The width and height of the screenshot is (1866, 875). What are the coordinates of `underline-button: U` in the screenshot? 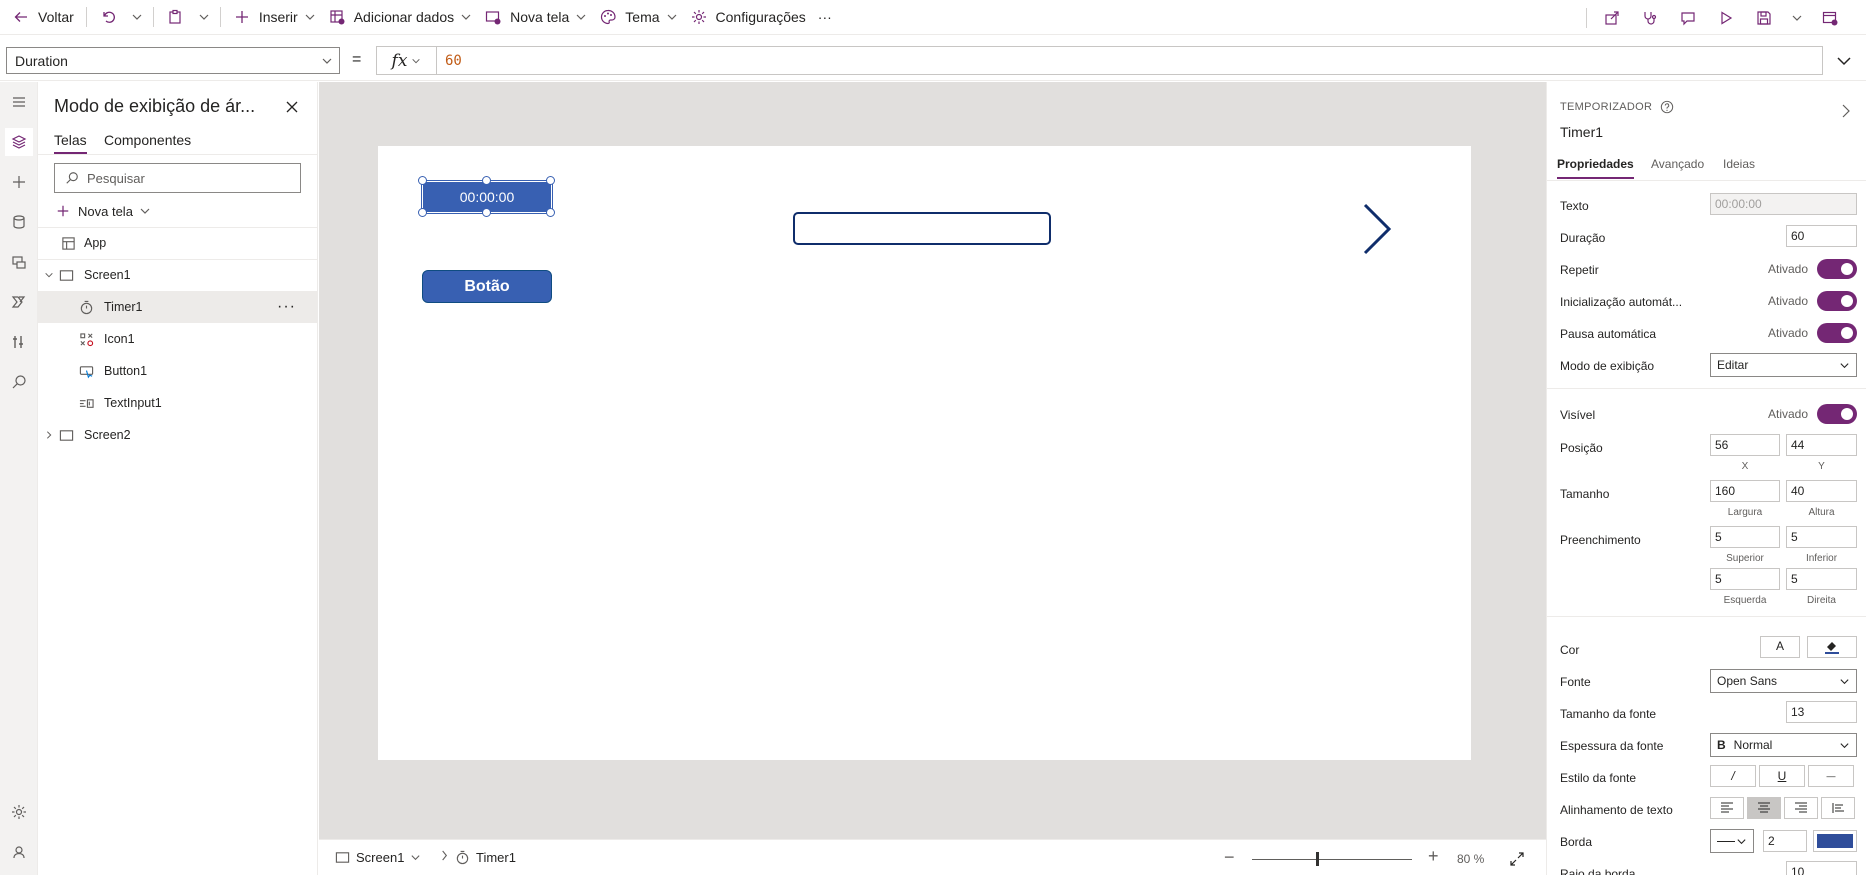 It's located at (1782, 776).